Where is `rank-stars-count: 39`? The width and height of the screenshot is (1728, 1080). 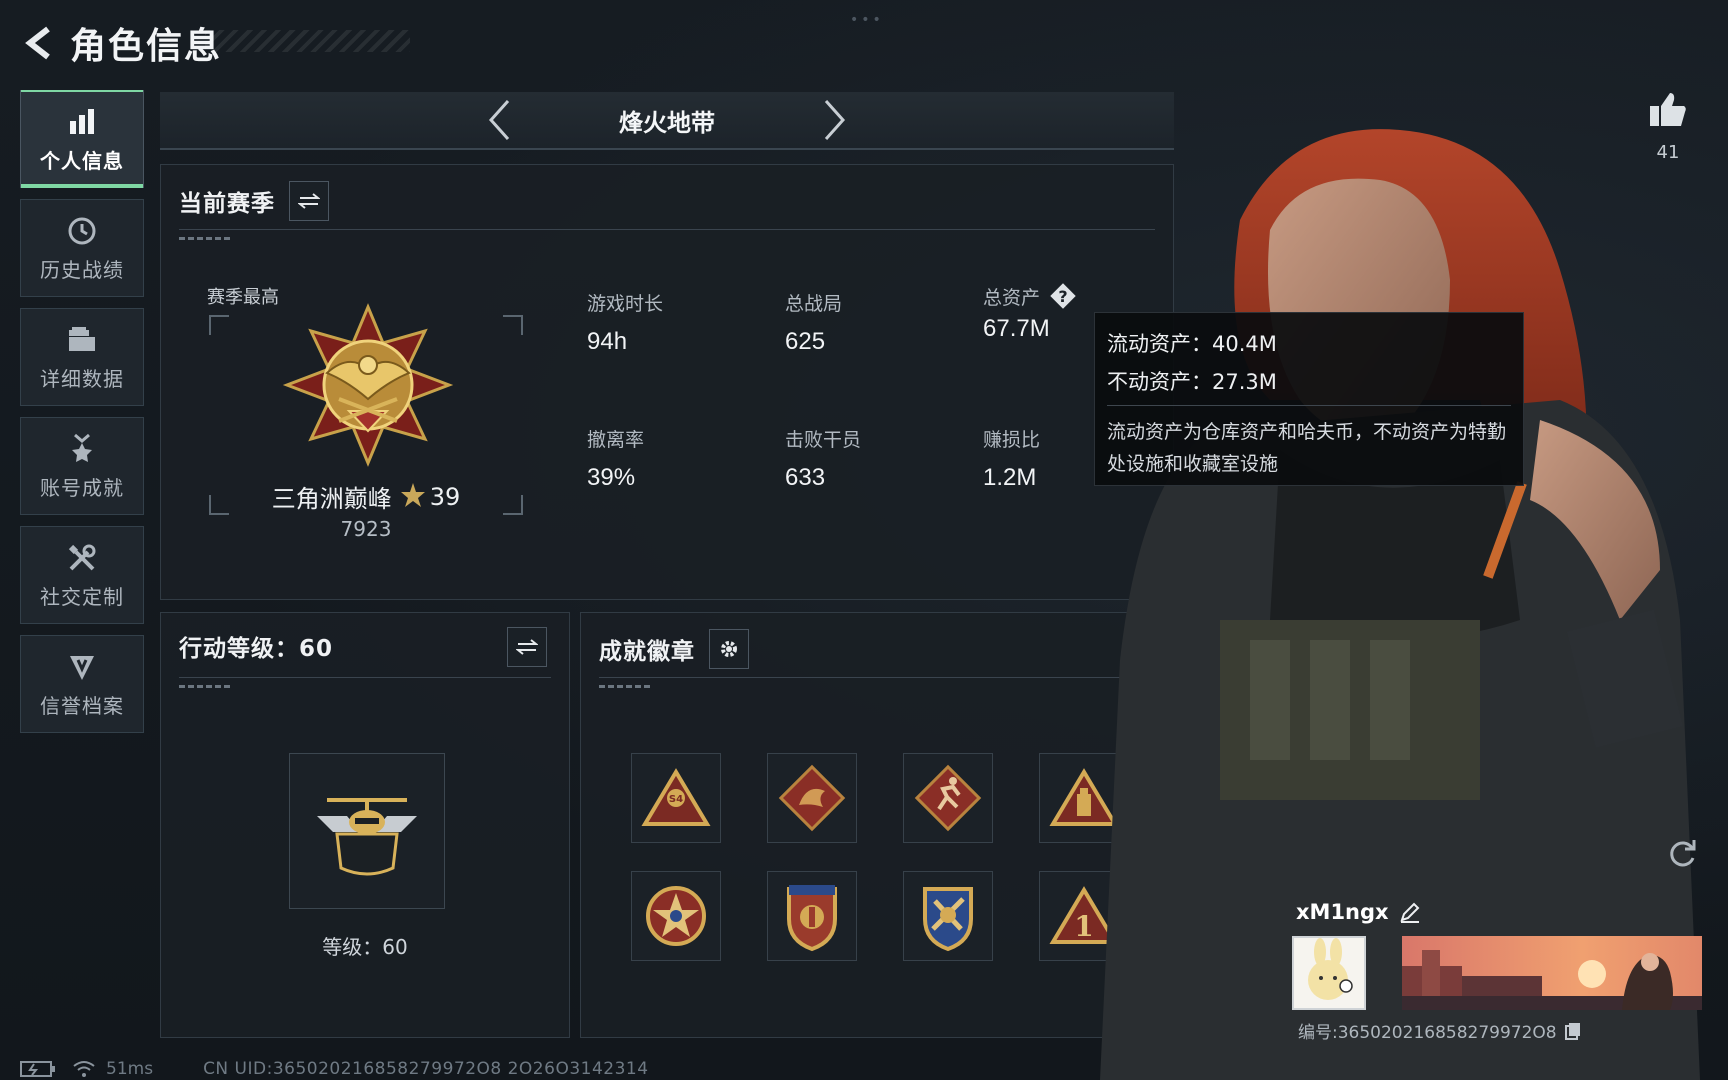 rank-stars-count: 39 is located at coordinates (445, 496).